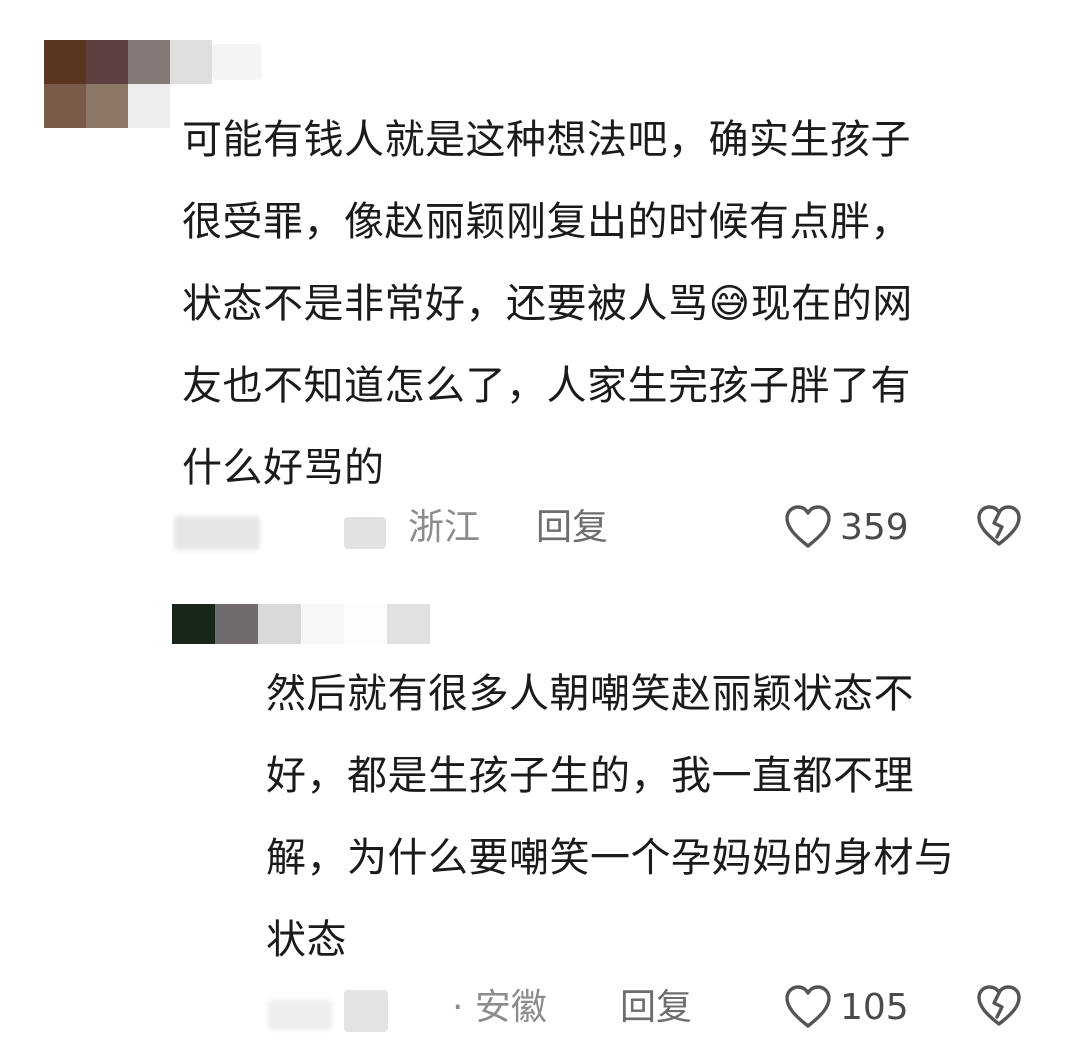 The height and width of the screenshot is (1063, 1080). I want to click on avatar, so click(301, 624).